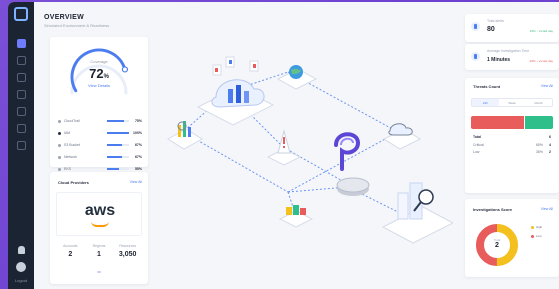 This screenshot has height=289, width=559. I want to click on threats-row-name: Low, so click(476, 152).